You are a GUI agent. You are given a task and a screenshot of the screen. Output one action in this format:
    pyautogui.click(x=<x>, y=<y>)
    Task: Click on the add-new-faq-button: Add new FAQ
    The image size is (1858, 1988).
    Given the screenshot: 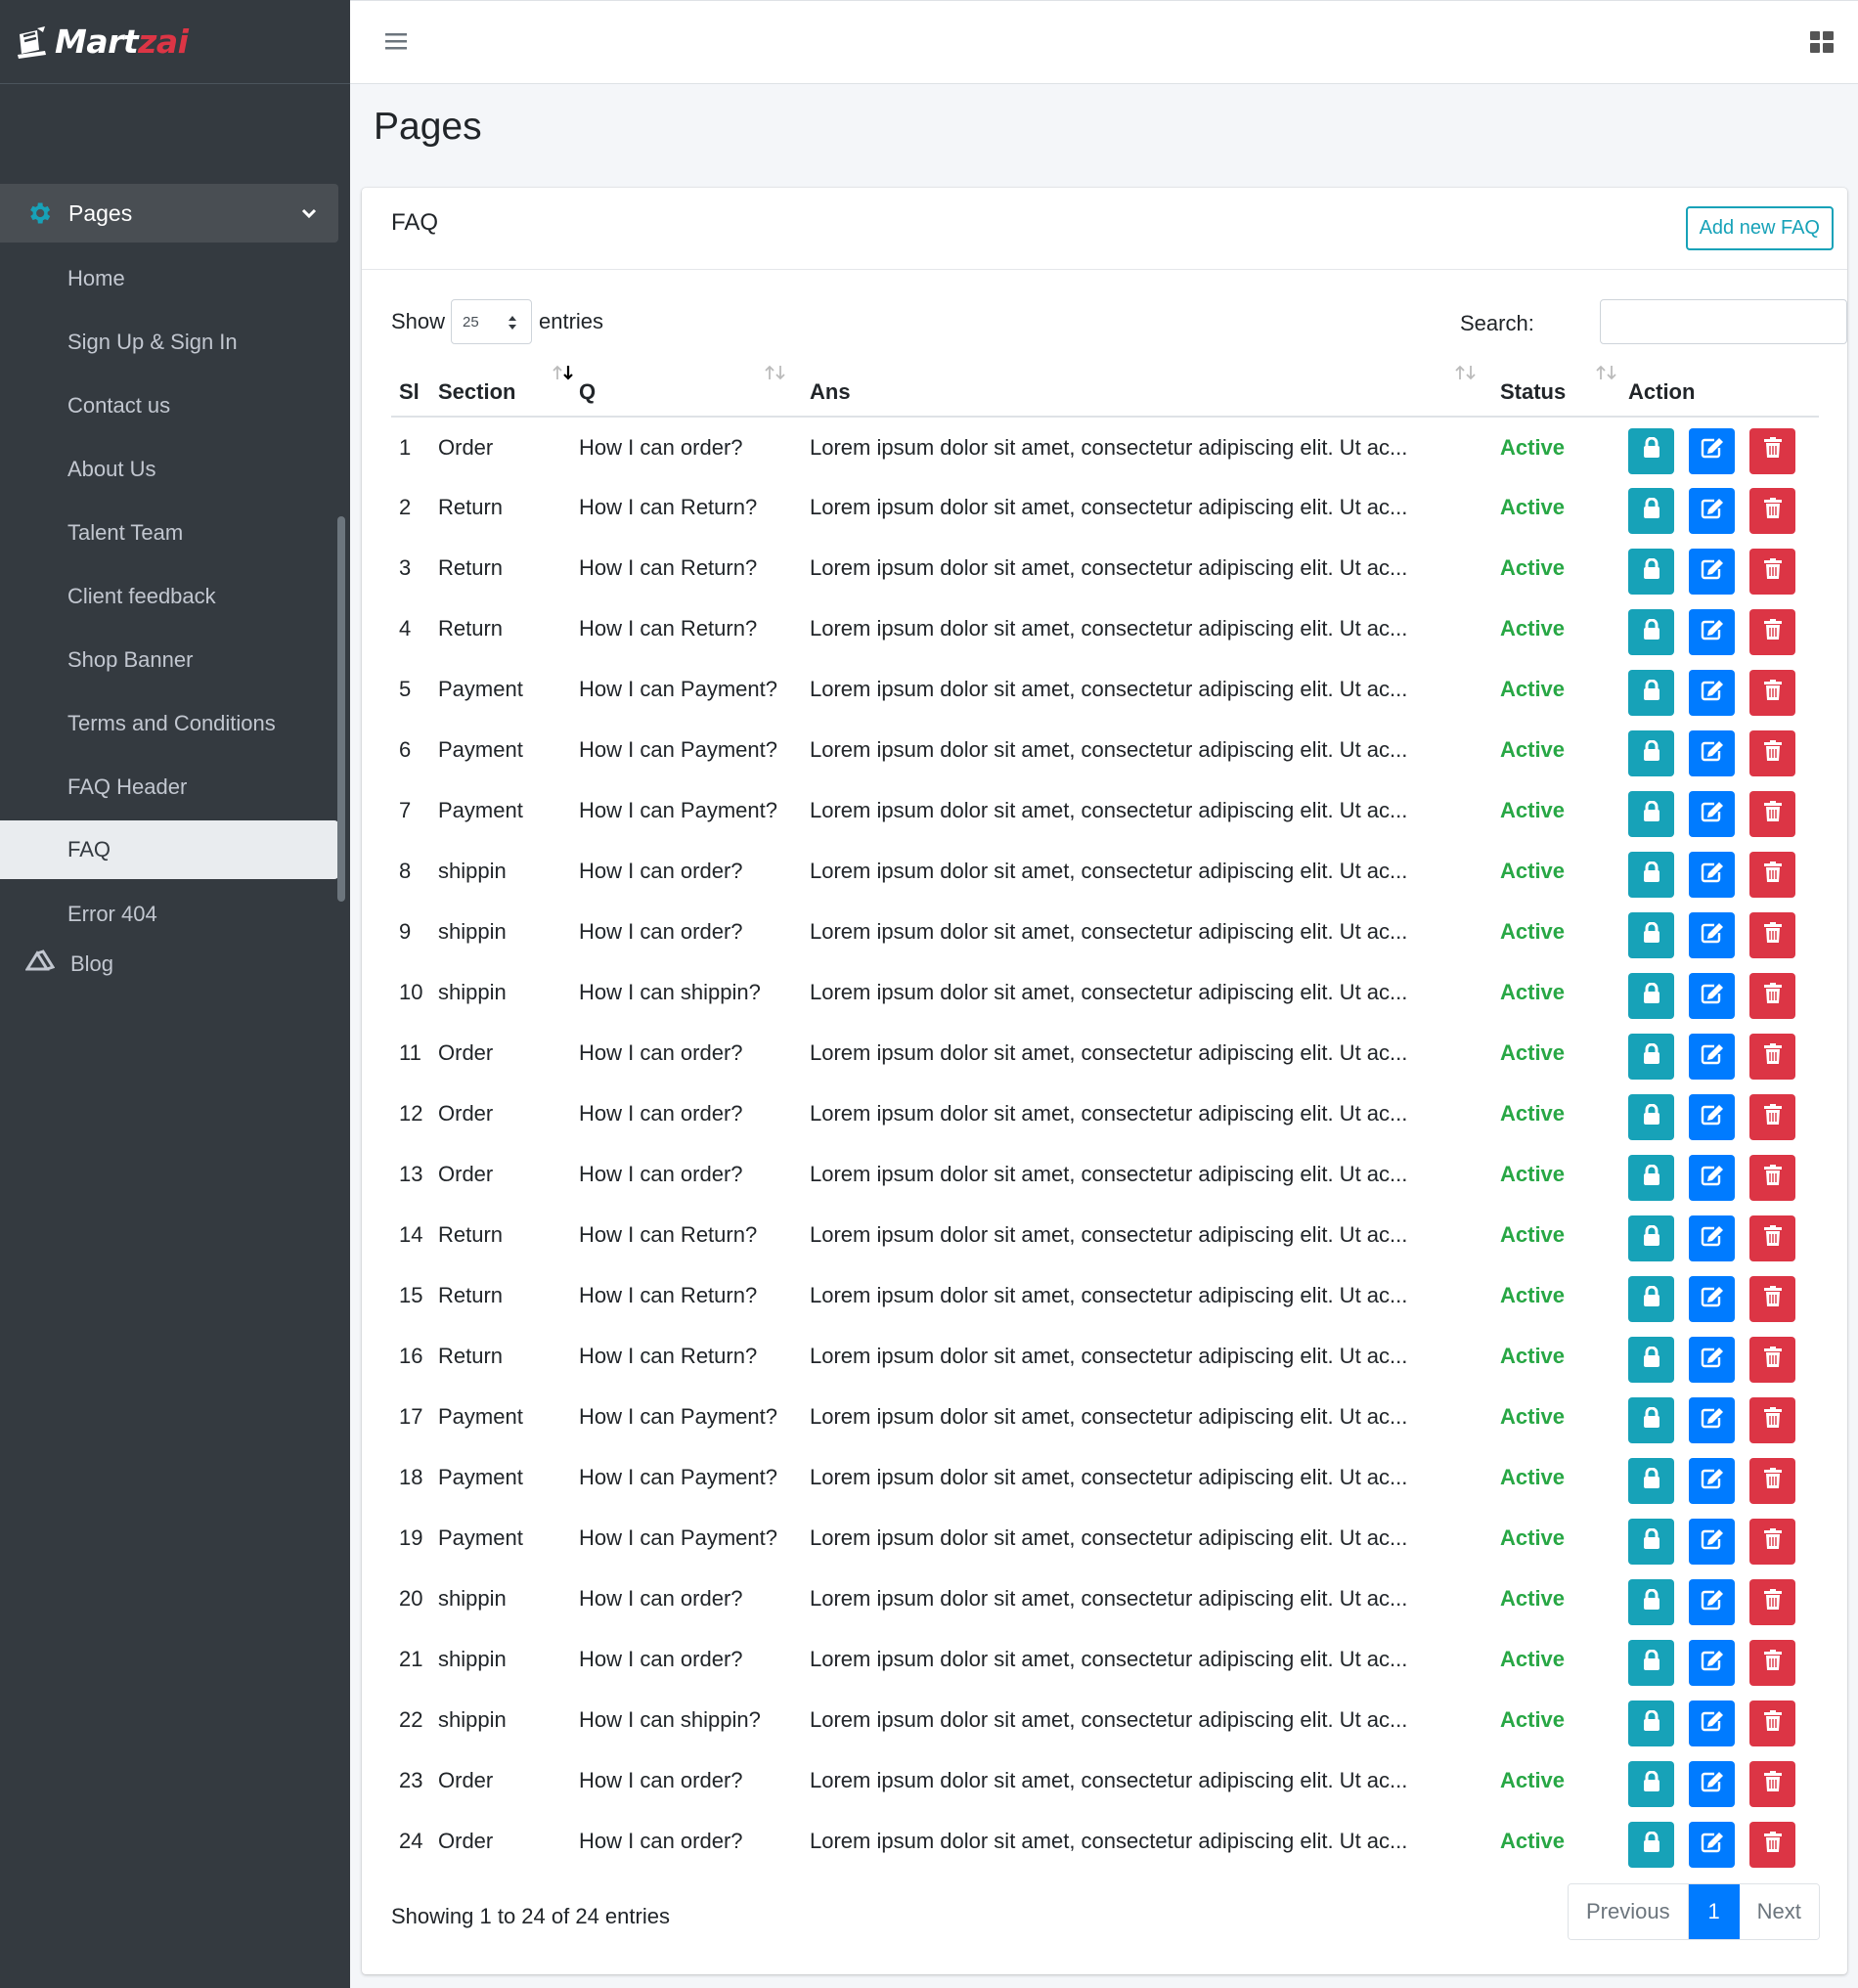 What is the action you would take?
    pyautogui.click(x=1759, y=228)
    